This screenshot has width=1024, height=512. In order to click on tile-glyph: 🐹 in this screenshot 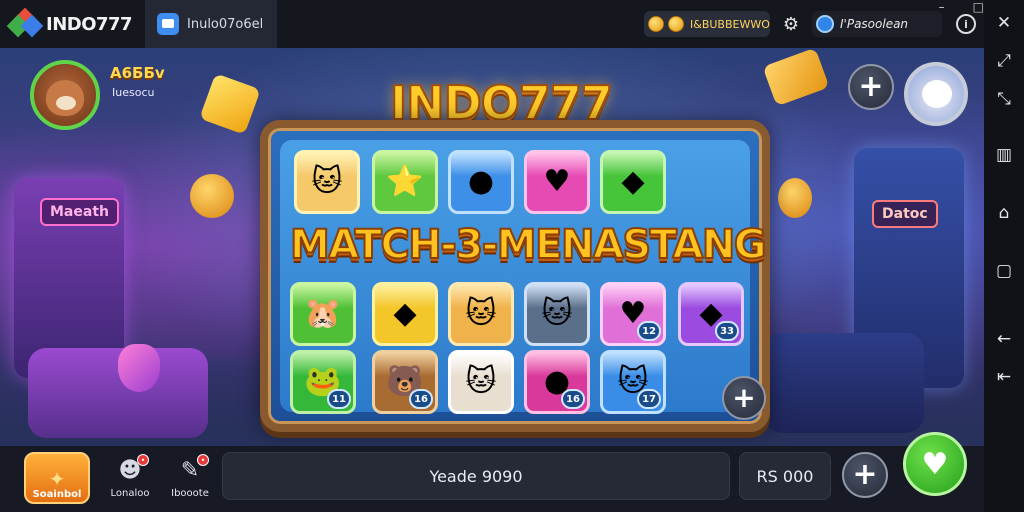, I will do `click(323, 313)`.